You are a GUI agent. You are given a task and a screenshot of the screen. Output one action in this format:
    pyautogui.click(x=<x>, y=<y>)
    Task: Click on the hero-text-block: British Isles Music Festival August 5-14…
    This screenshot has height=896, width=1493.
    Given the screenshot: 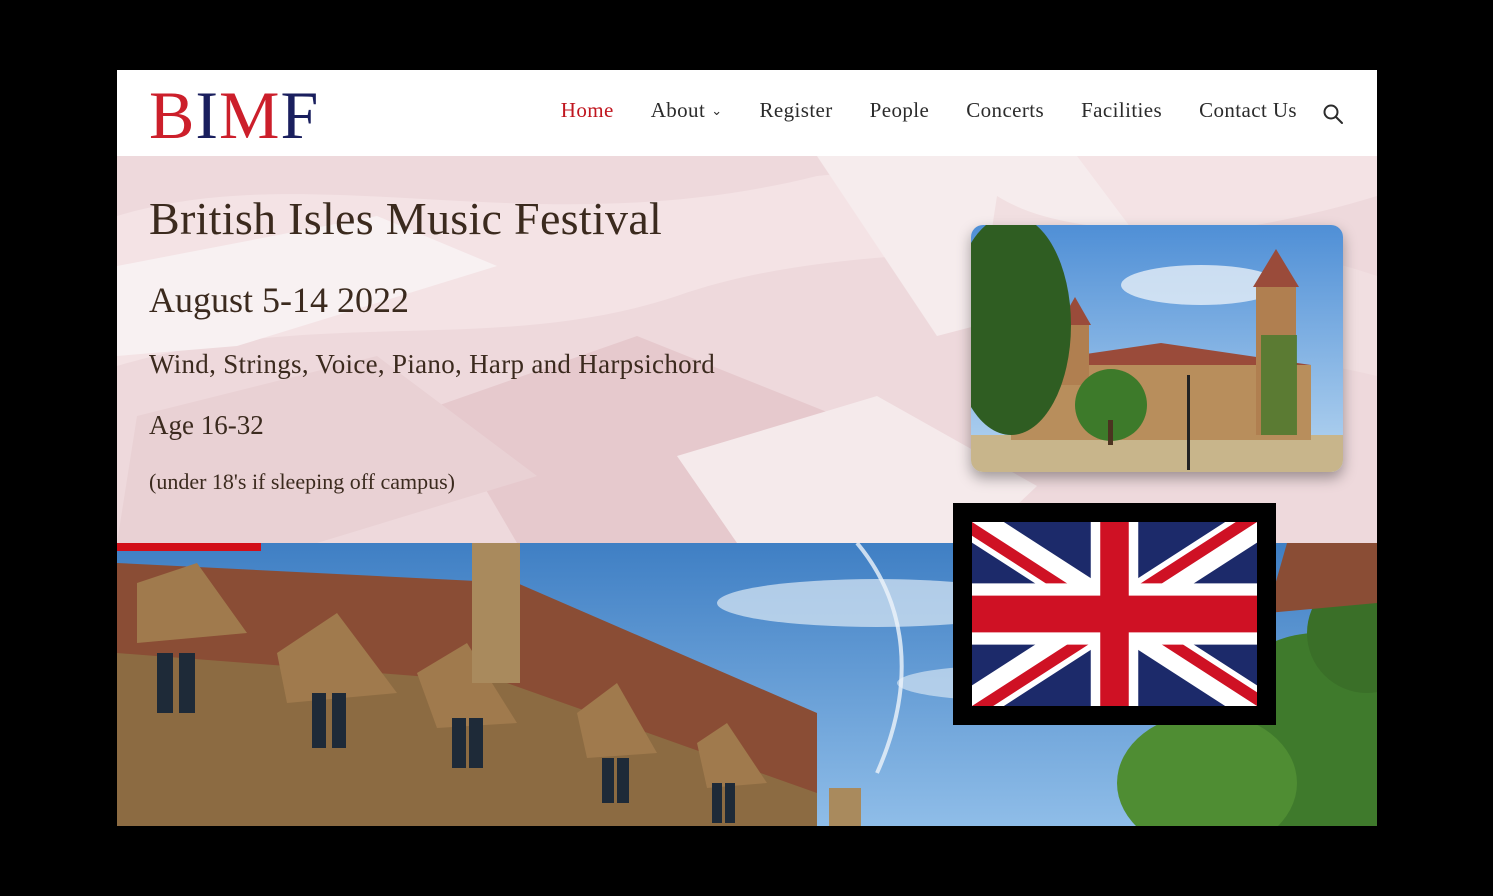 What is the action you would take?
    pyautogui.click(x=432, y=343)
    